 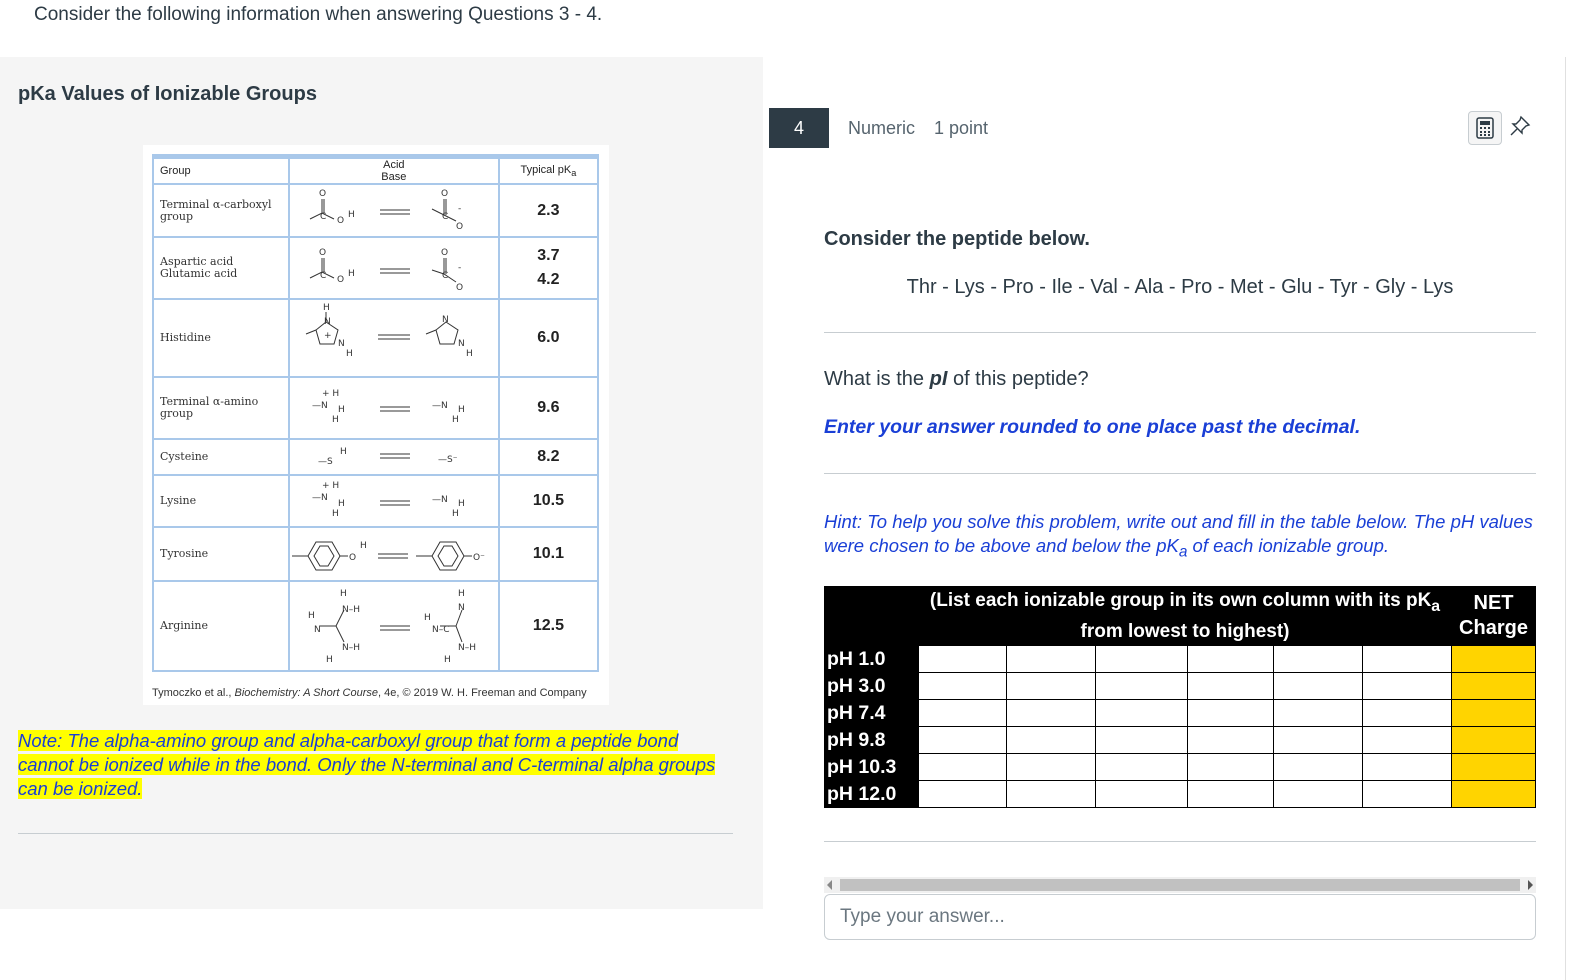 I want to click on charge-row: pH 10.3, so click(x=1180, y=766).